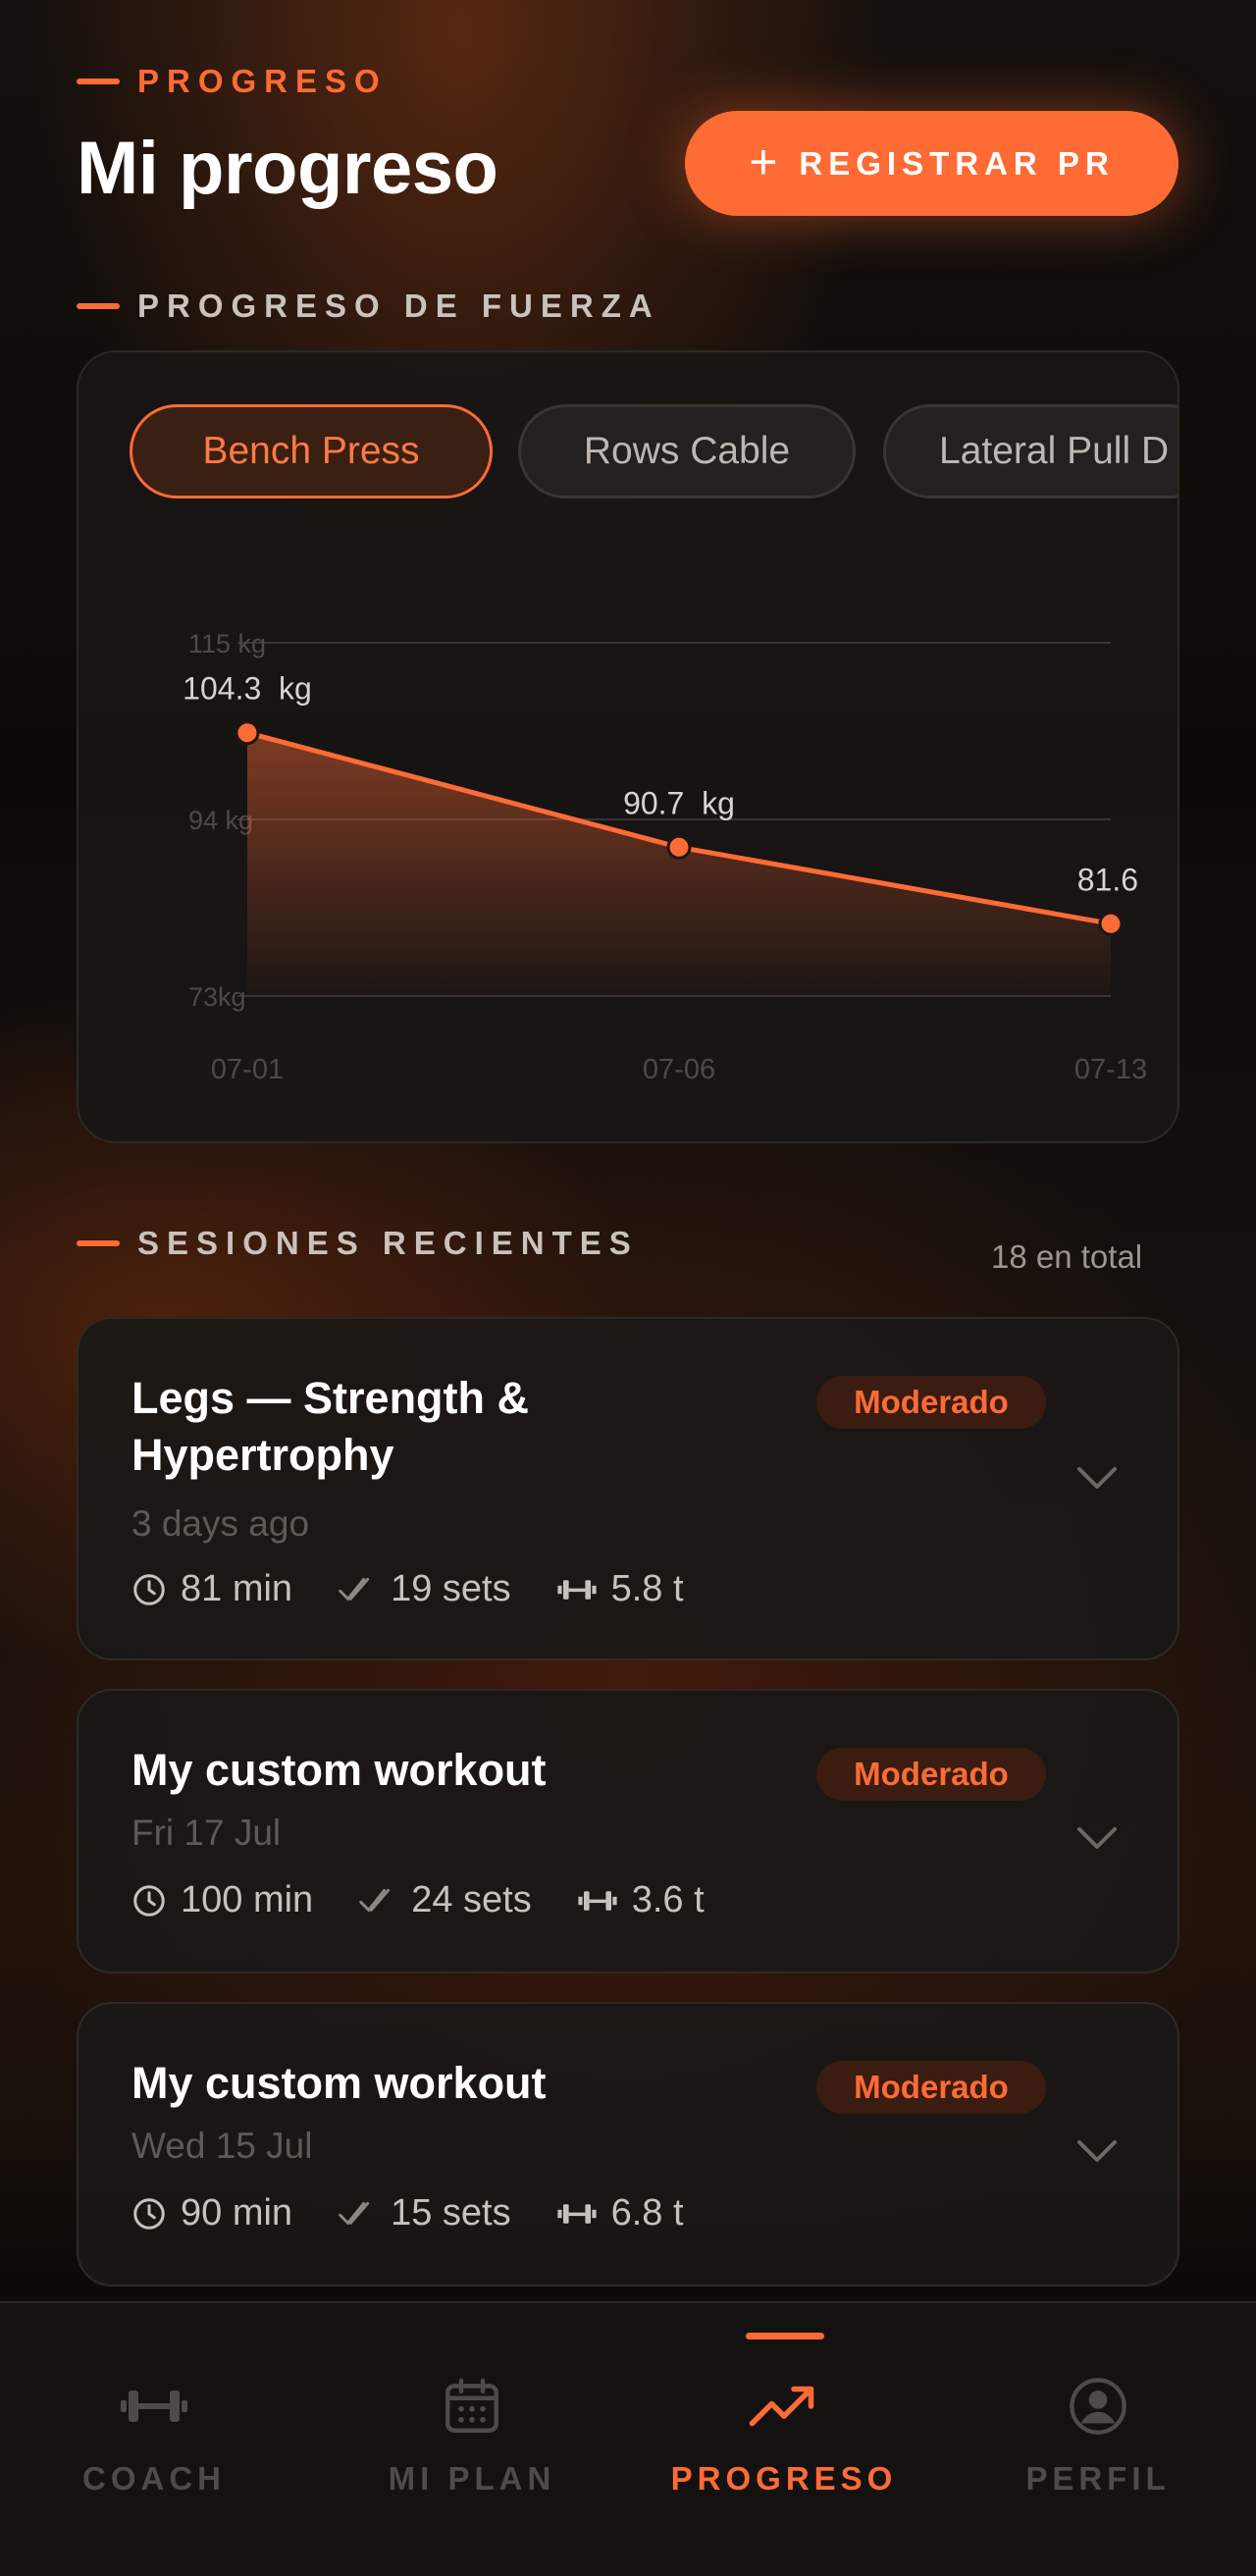 The image size is (1256, 2576). I want to click on volume-stat: 5.8 t, so click(620, 1589).